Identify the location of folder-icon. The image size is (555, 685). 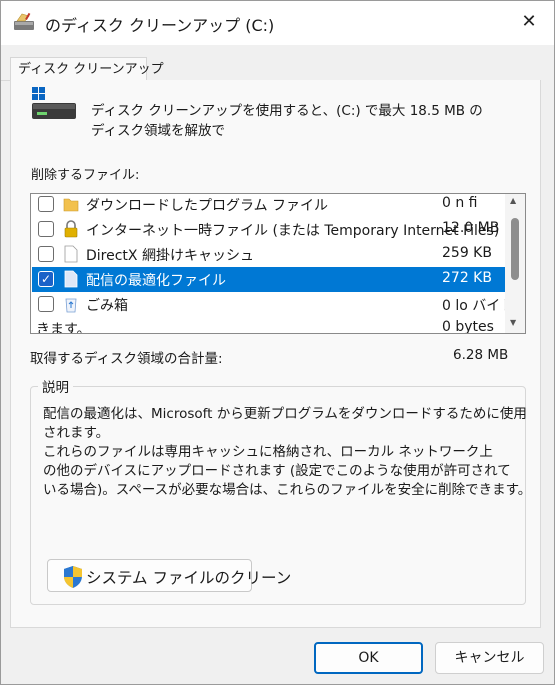
(71, 205).